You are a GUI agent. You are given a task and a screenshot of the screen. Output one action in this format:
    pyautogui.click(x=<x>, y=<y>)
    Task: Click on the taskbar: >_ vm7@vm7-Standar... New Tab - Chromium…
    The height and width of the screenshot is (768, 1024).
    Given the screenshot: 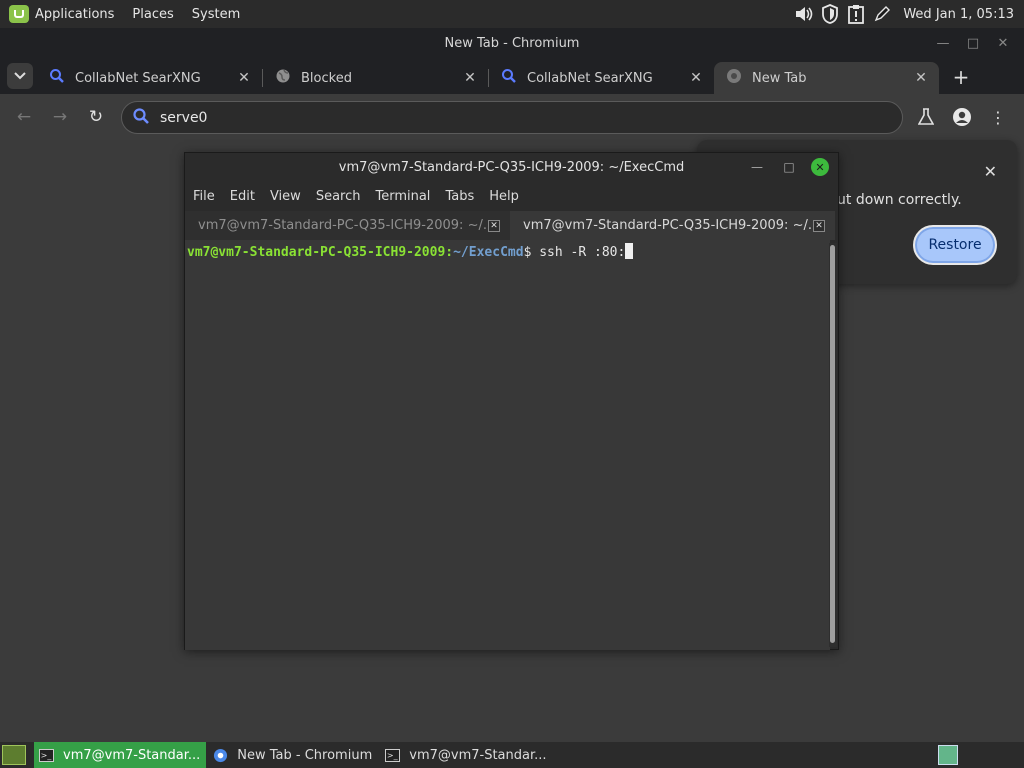 What is the action you would take?
    pyautogui.click(x=512, y=755)
    